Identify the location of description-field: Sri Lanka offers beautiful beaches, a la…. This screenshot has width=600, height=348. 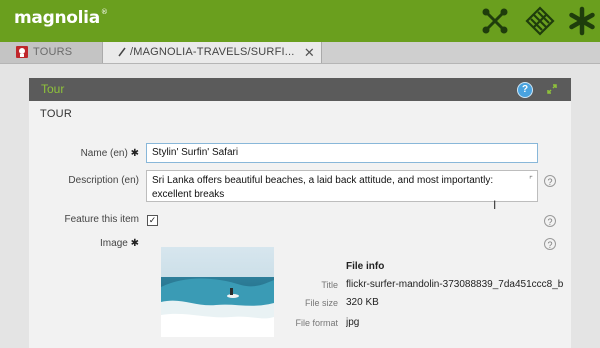
(342, 186).